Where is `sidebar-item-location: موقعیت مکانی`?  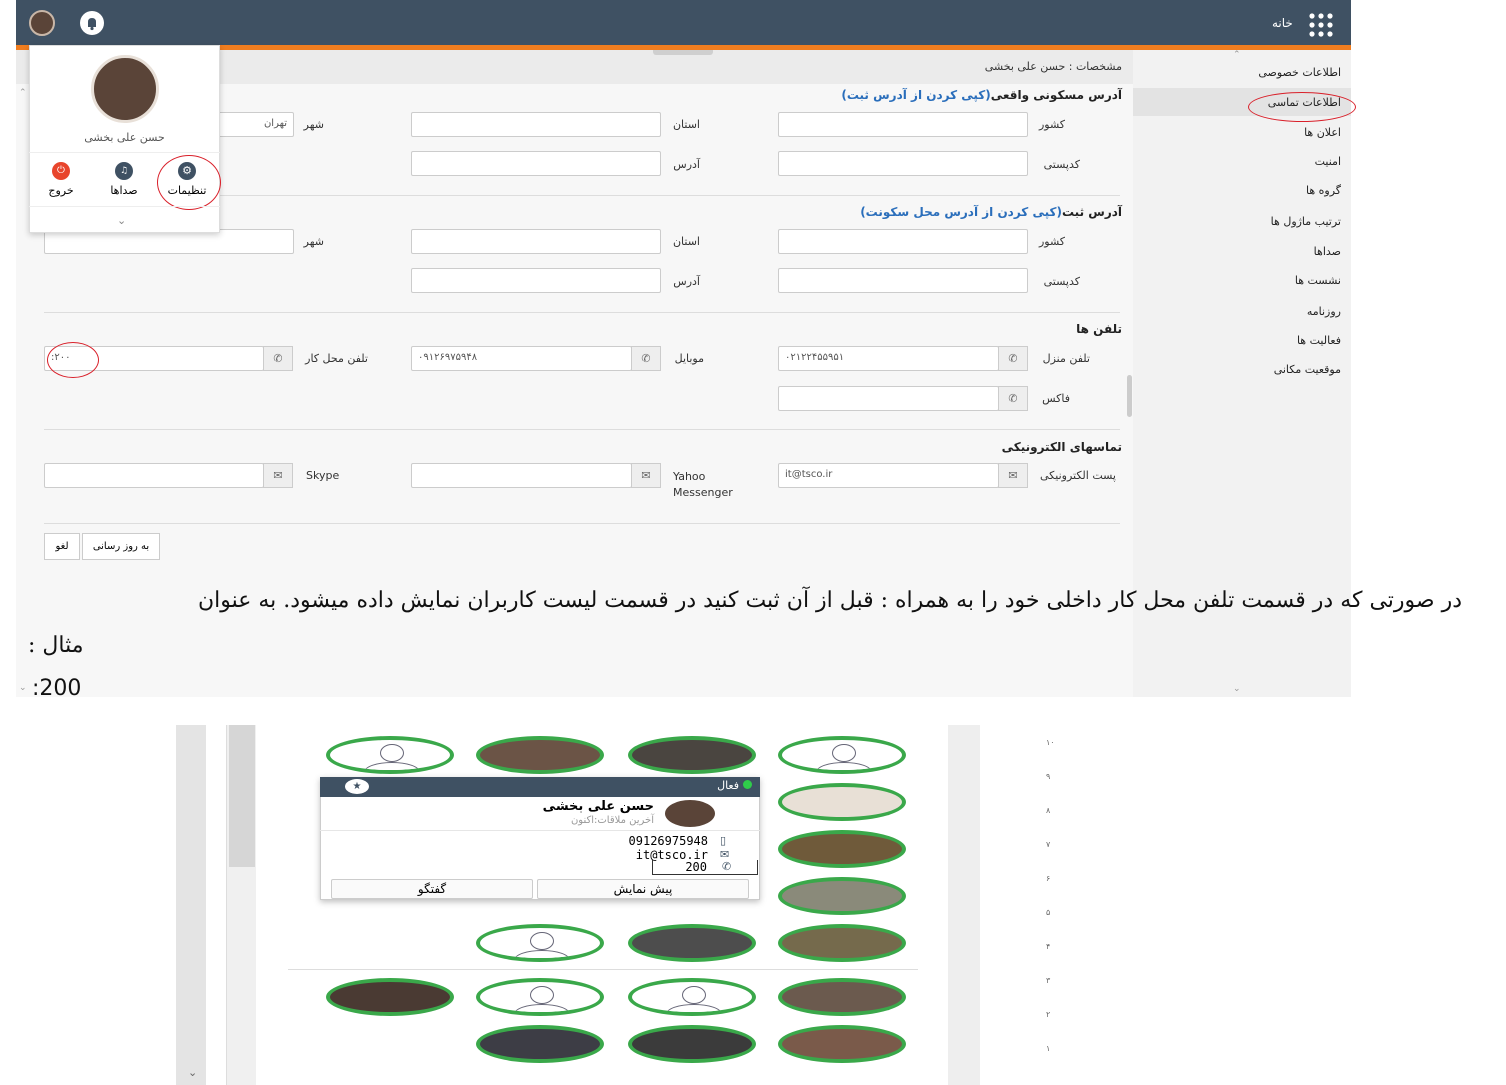 sidebar-item-location: موقعیت مکانی is located at coordinates (1307, 369).